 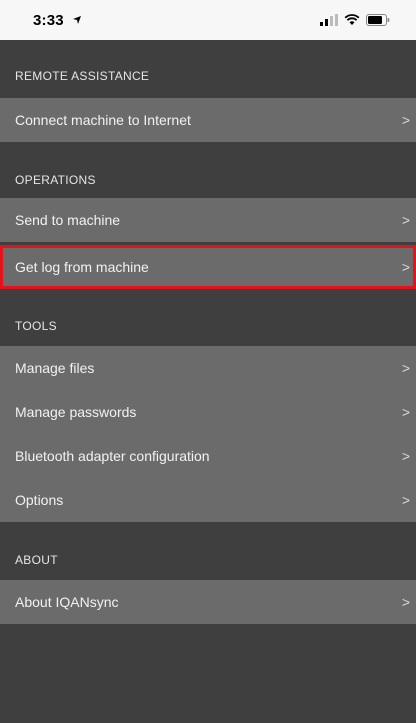 I want to click on menu-item-get-log-from-machine: Get log from machine >, so click(x=208, y=267).